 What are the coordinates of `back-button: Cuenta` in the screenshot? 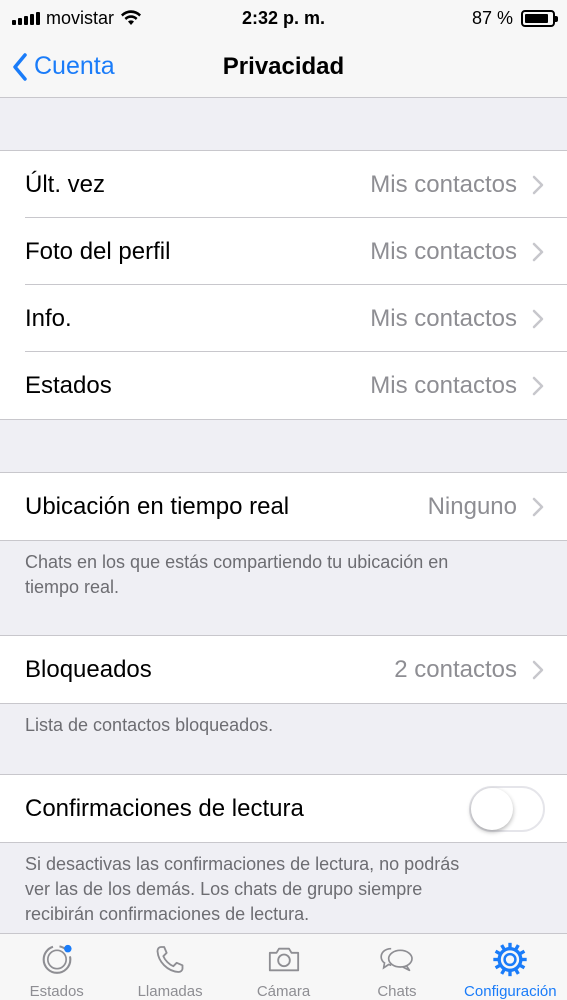 It's located at (63, 66).